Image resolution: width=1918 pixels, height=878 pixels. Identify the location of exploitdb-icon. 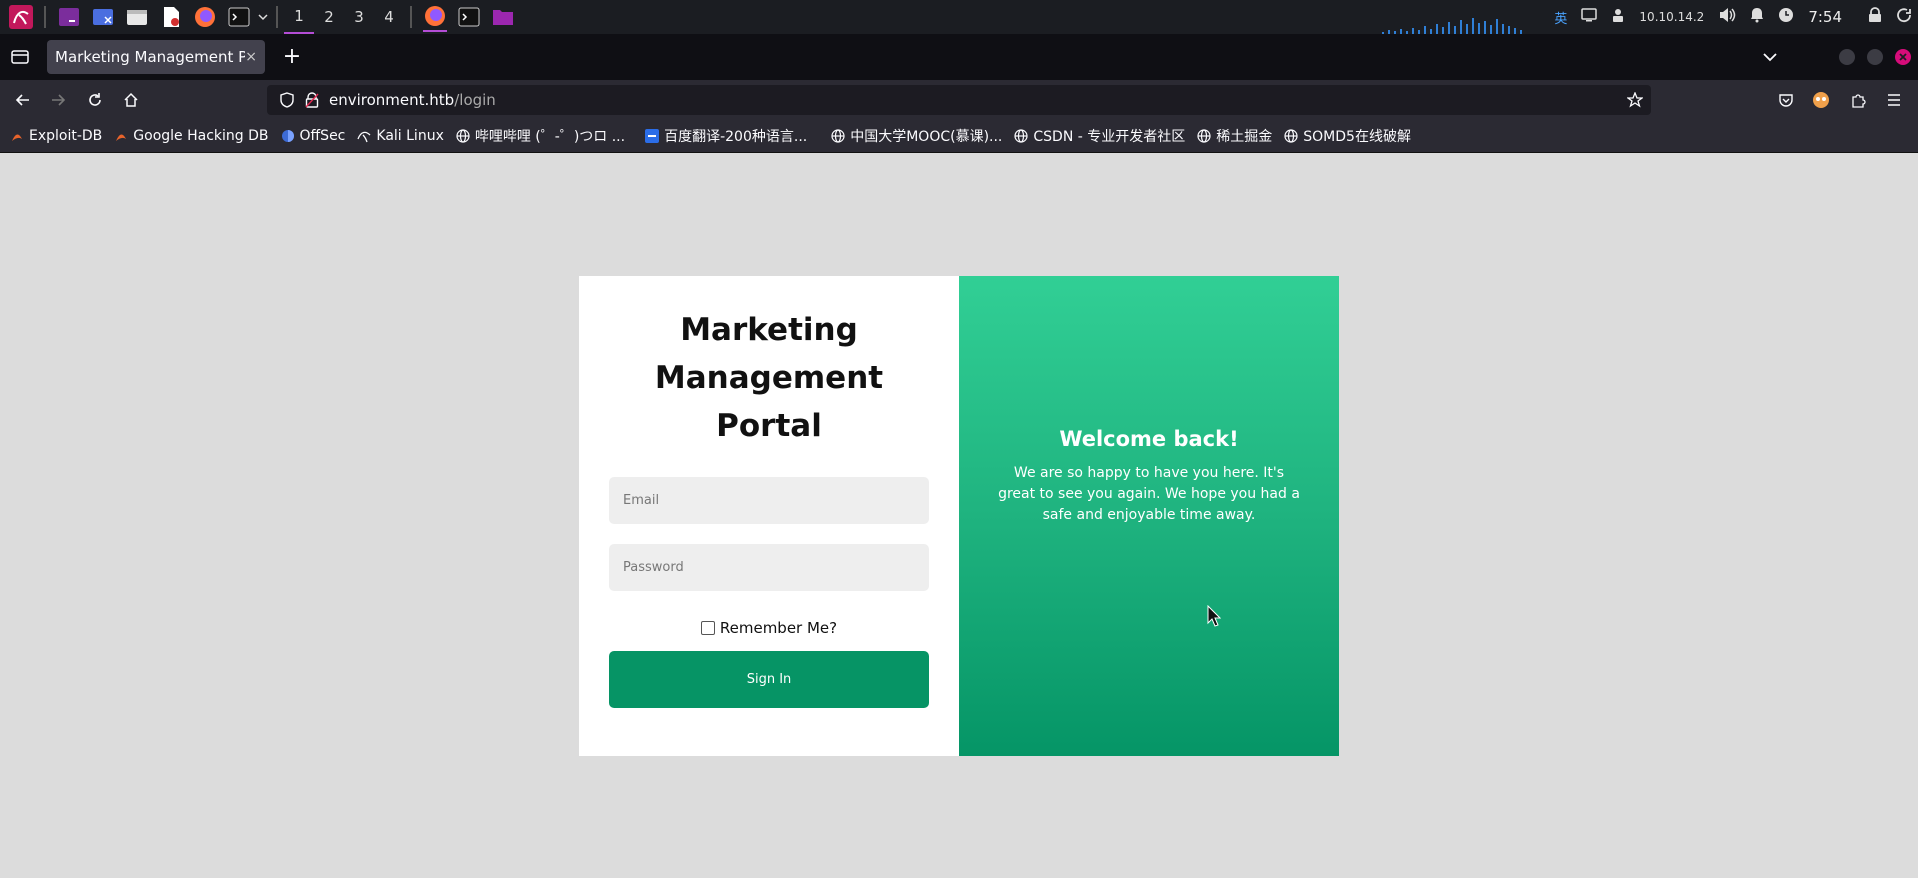
(17, 136).